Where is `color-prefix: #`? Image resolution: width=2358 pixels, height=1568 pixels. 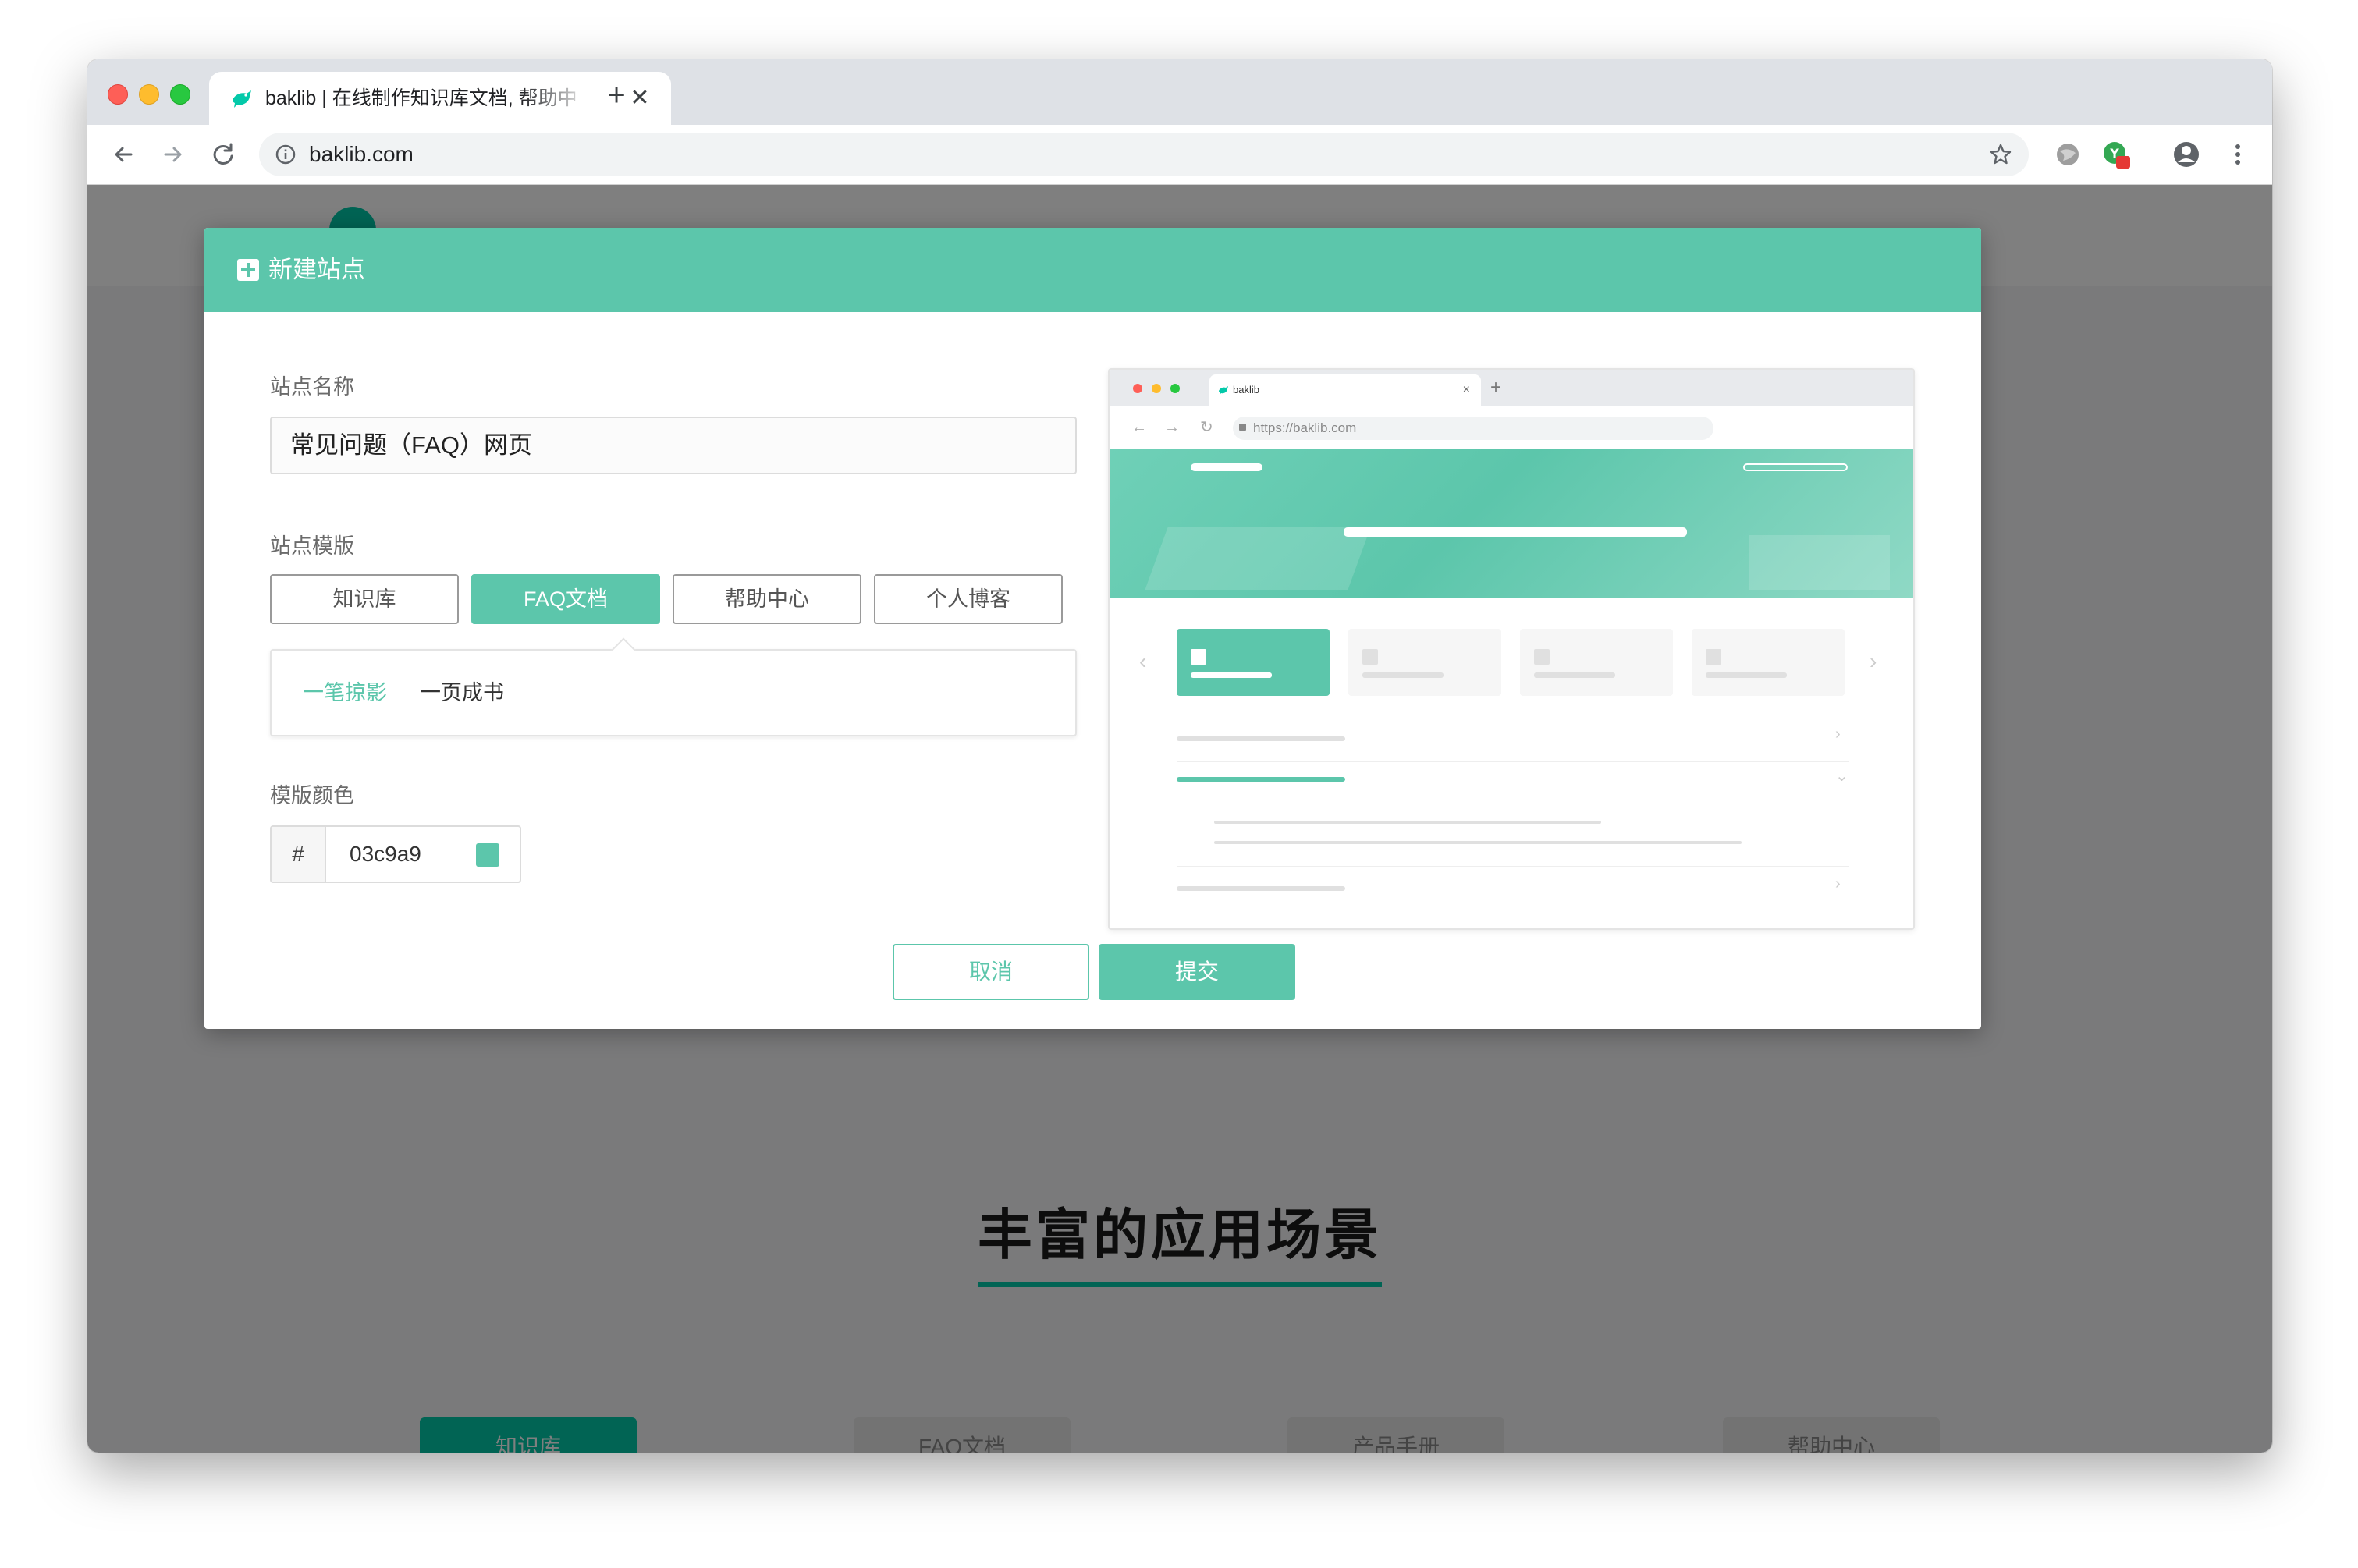
color-prefix: # is located at coordinates (299, 855).